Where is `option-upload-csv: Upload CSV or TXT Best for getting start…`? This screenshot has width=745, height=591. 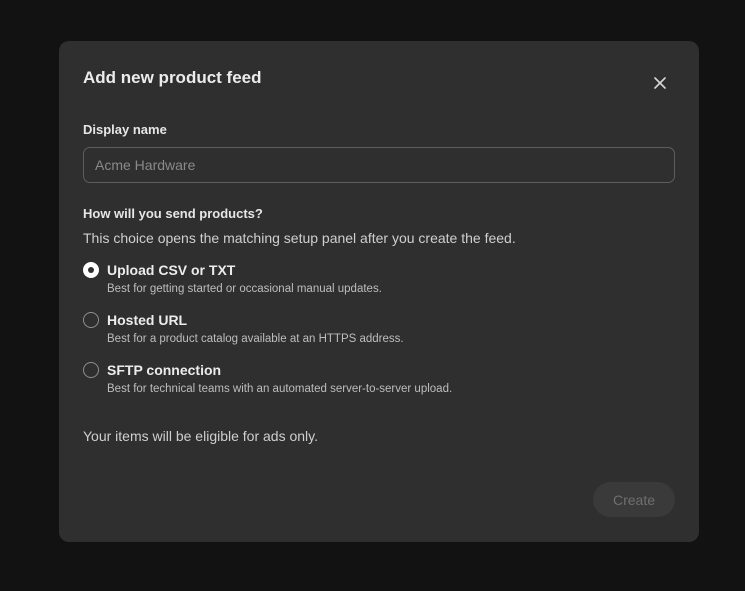
option-upload-csv: Upload CSV or TXT Best for getting start… is located at coordinates (363, 283).